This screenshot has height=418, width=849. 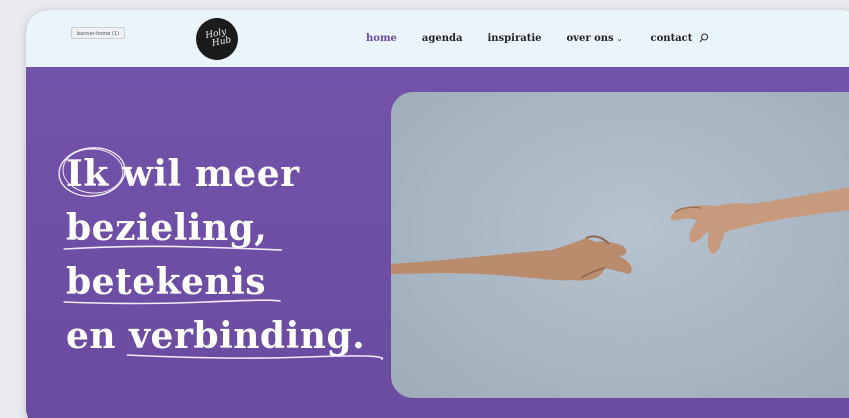 What do you see at coordinates (590, 38) in the screenshot?
I see `nav-over-ons-label: over ons` at bounding box center [590, 38].